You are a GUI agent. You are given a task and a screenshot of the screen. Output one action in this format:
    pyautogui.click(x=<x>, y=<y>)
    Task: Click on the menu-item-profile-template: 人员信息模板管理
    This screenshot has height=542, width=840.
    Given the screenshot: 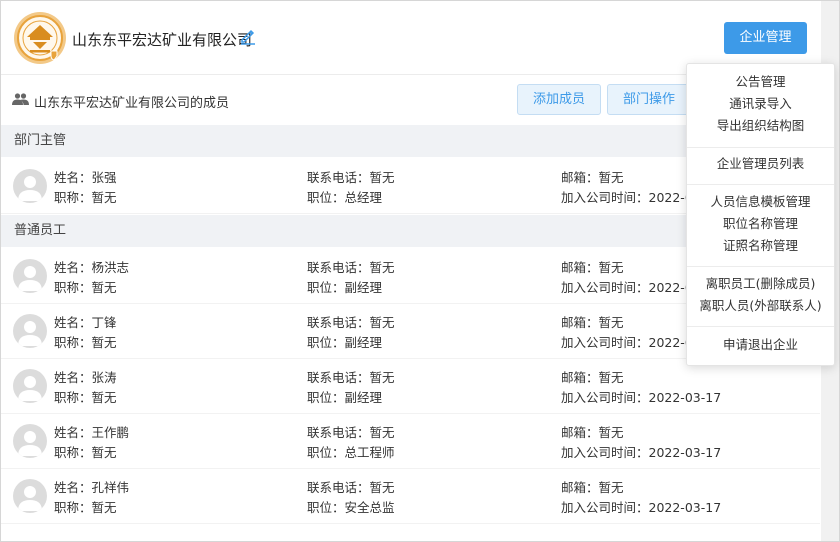 What is the action you would take?
    pyautogui.click(x=760, y=202)
    